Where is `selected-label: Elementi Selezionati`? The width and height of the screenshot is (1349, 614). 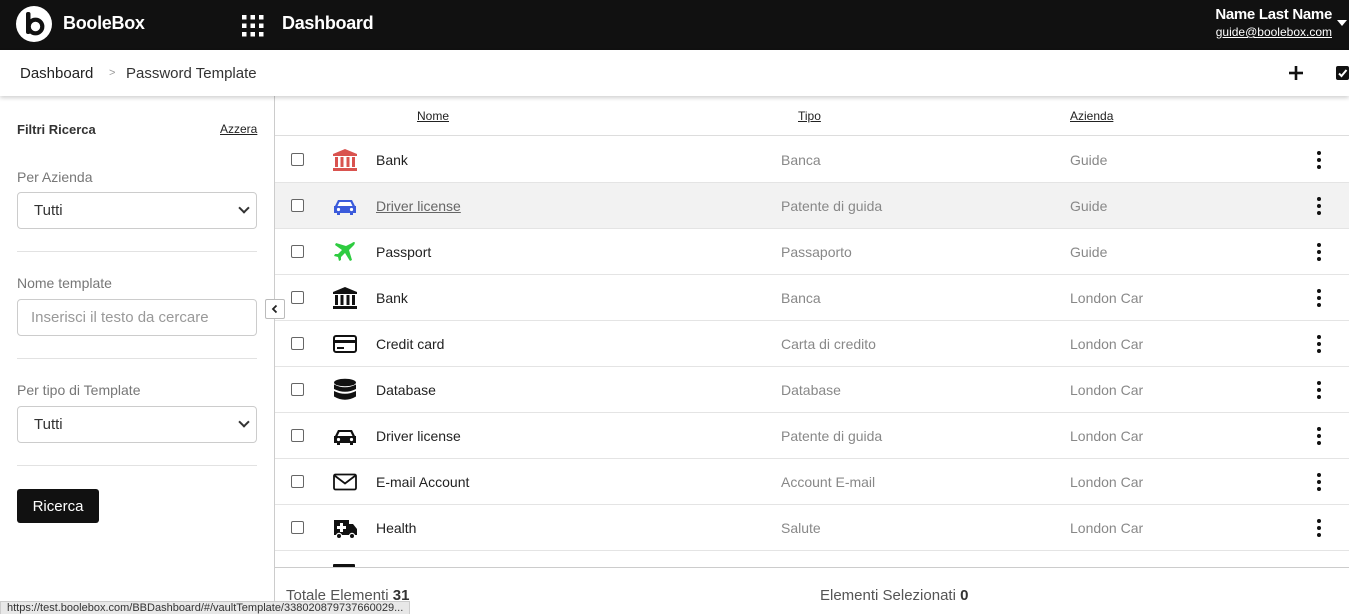
selected-label: Elementi Selezionati is located at coordinates (888, 595).